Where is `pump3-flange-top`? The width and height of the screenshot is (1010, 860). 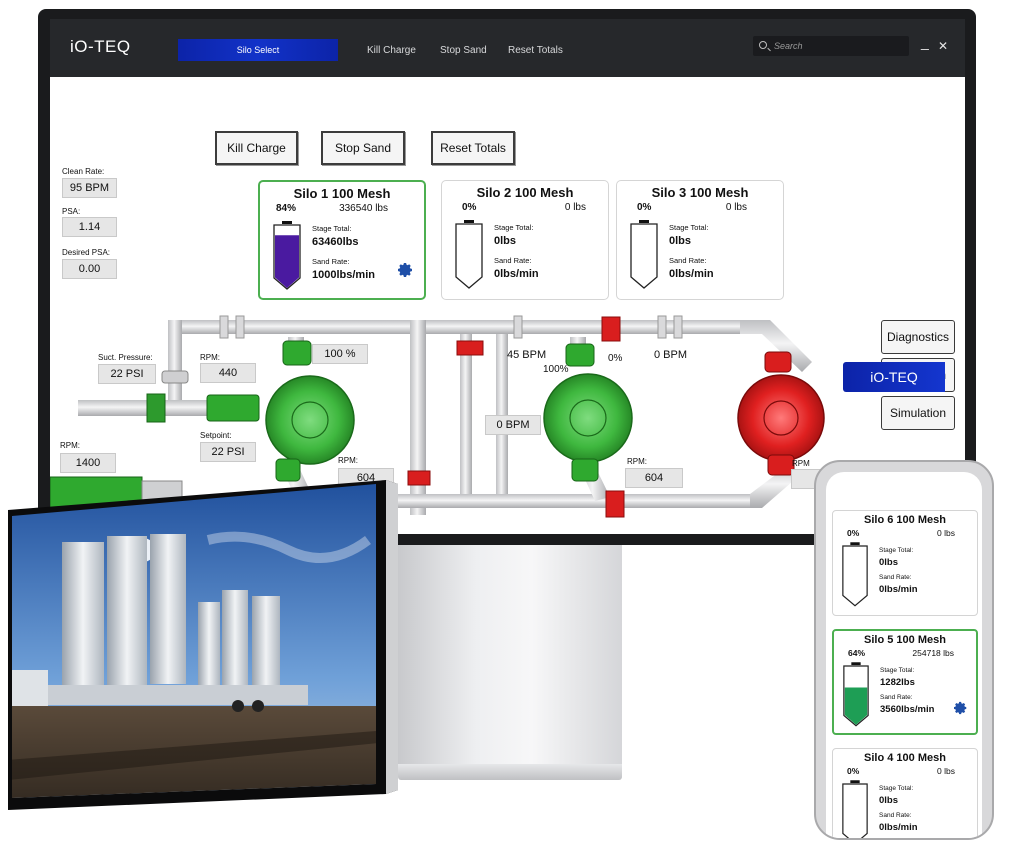 pump3-flange-top is located at coordinates (778, 362).